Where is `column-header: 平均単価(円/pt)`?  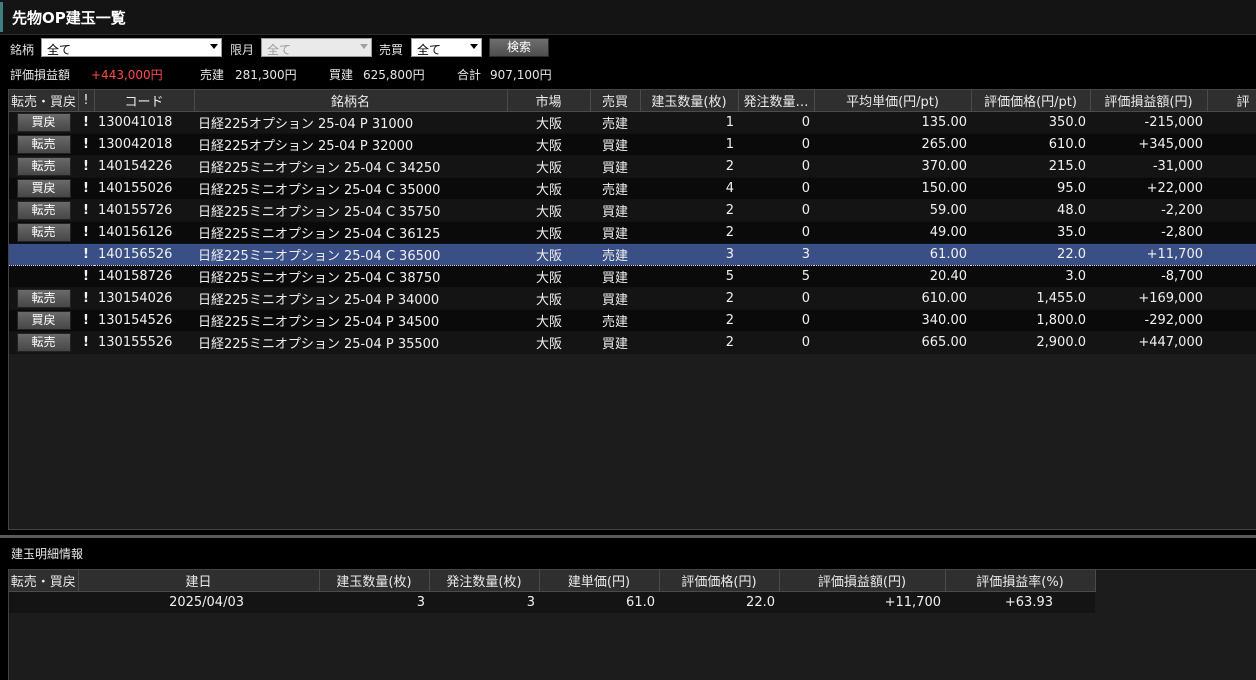
column-header: 平均単価(円/pt) is located at coordinates (893, 101).